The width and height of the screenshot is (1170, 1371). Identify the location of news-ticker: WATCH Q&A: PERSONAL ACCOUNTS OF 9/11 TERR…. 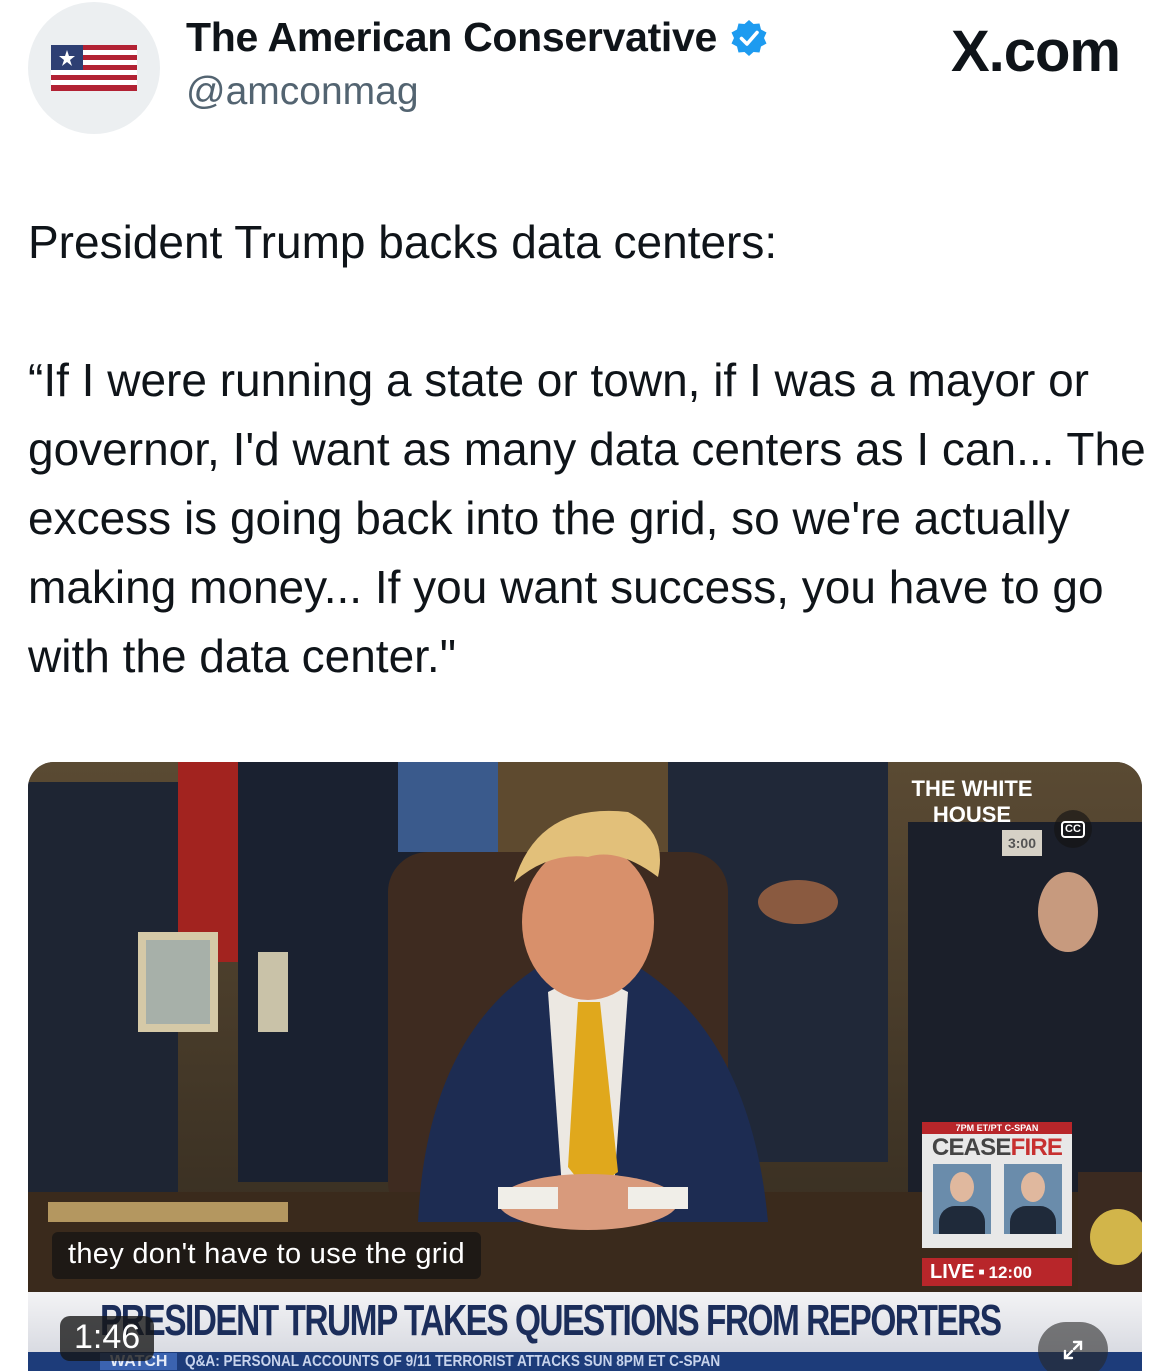
(585, 1361).